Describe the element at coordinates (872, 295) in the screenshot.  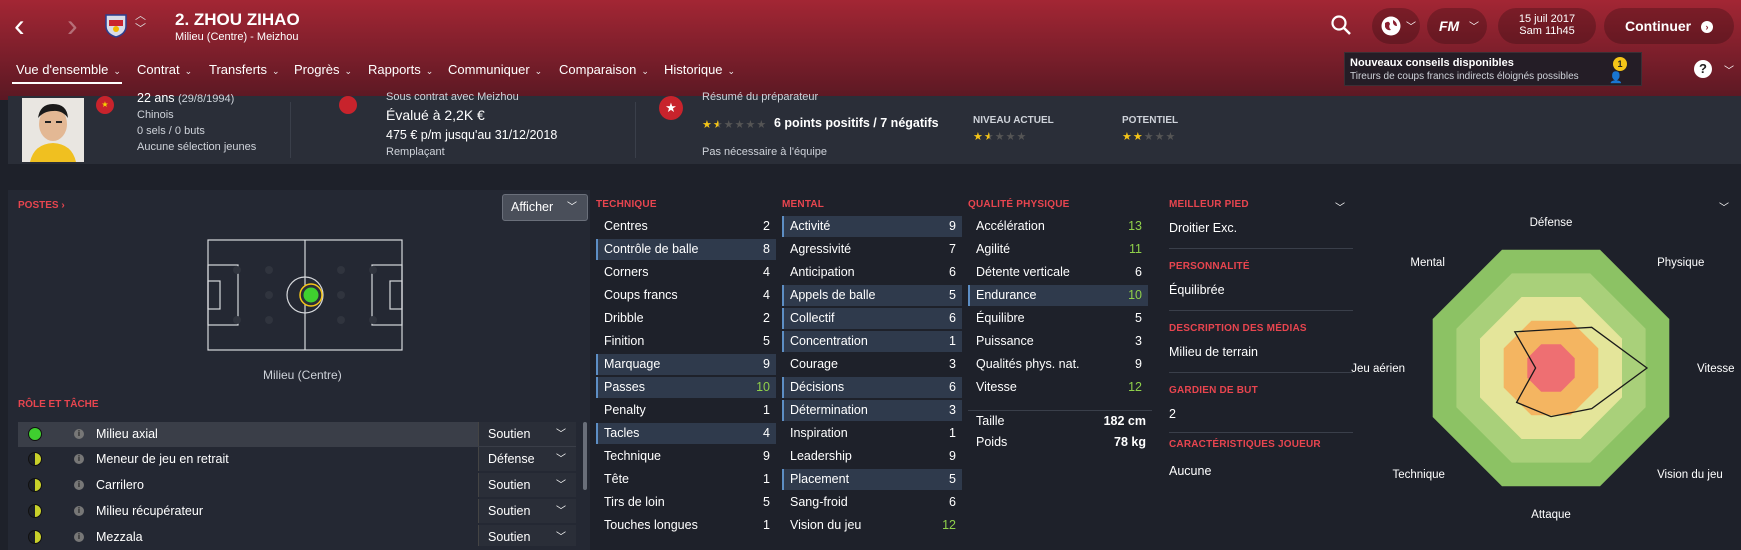
I see `attribute-row: Appels de balle 5` at that location.